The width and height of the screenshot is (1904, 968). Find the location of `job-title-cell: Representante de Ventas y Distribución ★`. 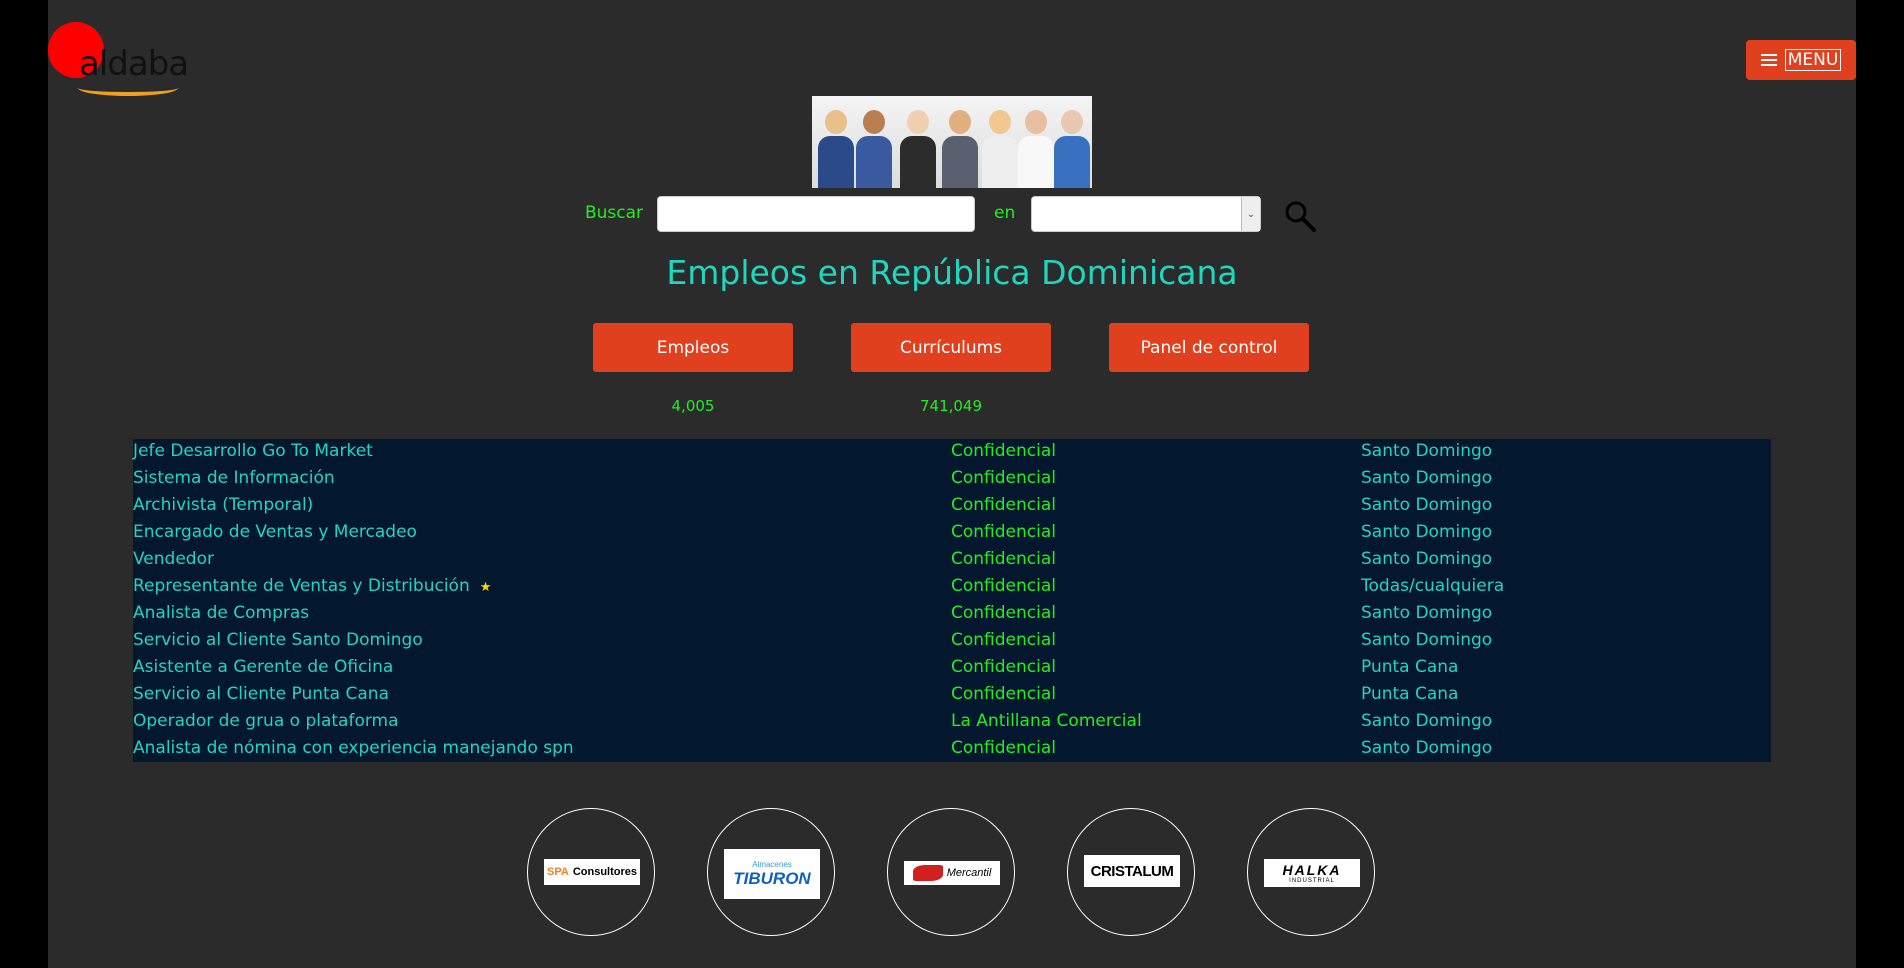

job-title-cell: Representante de Ventas y Distribución ★ is located at coordinates (312, 586).